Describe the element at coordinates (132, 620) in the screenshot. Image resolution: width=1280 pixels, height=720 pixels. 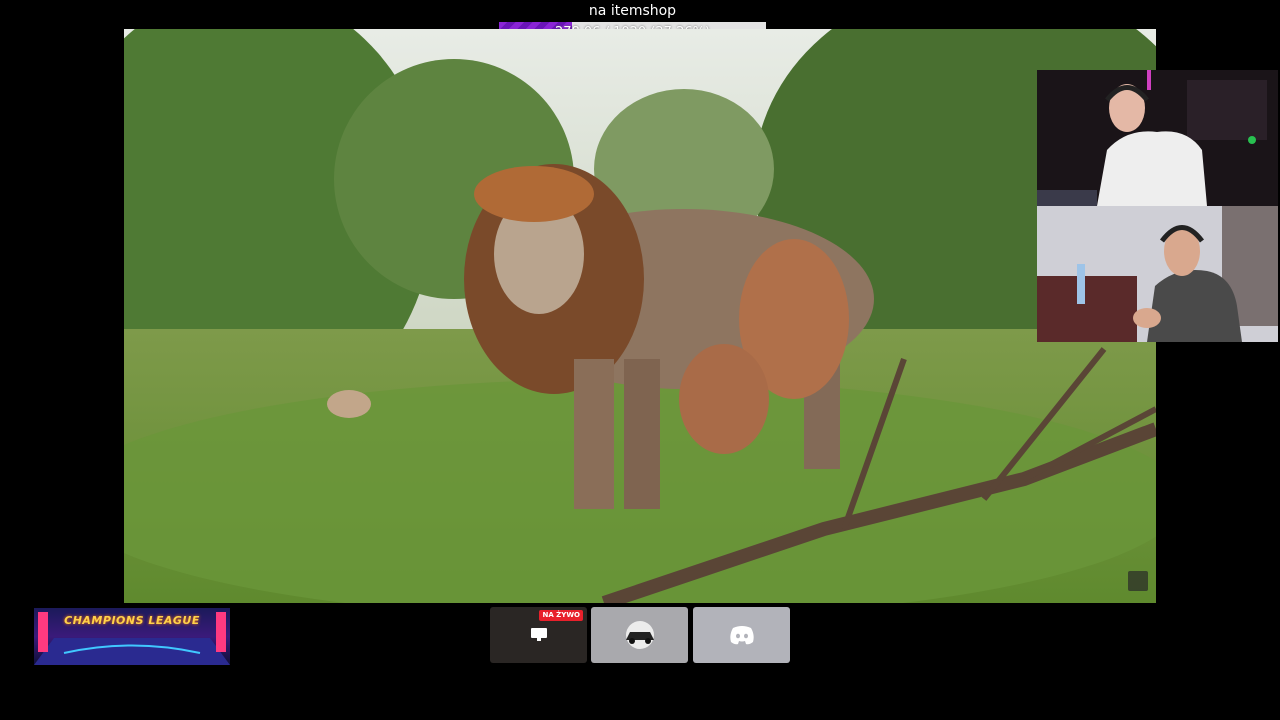
I see `banner-title: CHAMPIONS LEAGUE` at that location.